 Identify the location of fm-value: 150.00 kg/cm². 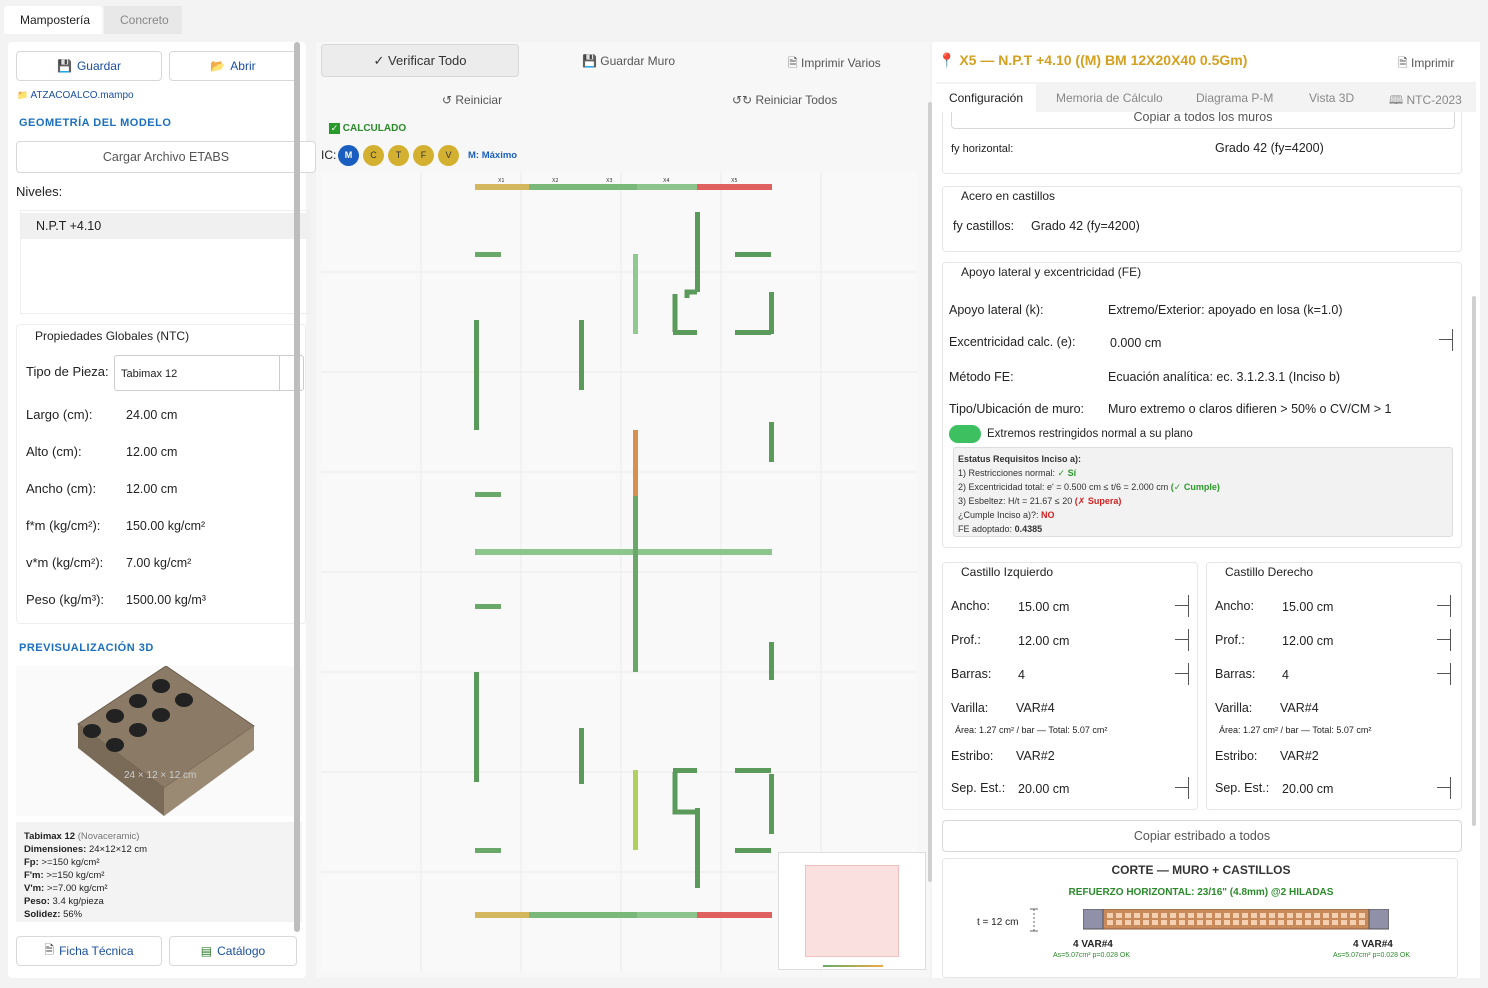
(165, 526).